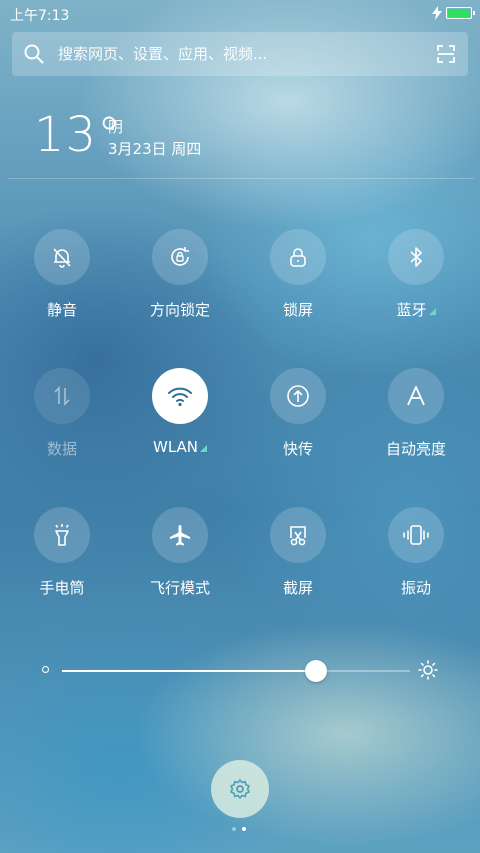  I want to click on page-dot-active, so click(244, 829).